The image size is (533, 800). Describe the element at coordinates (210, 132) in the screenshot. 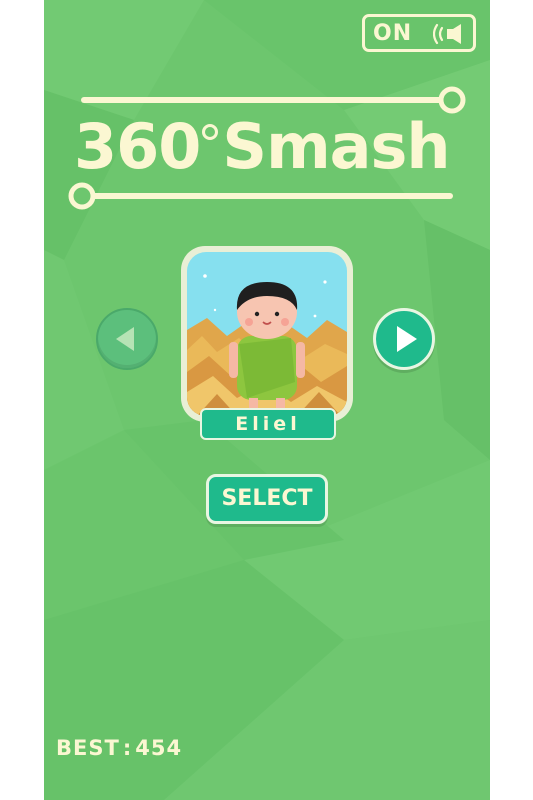

I see `degree-mark` at that location.